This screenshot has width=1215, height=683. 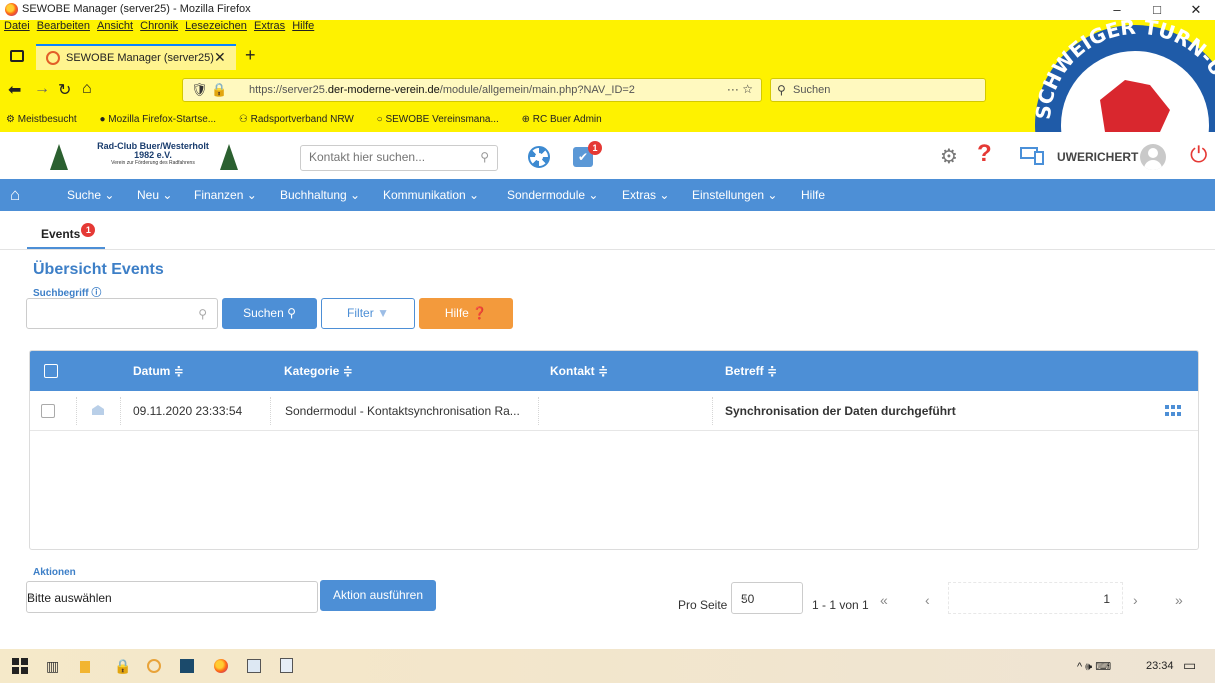 What do you see at coordinates (1117, 10) in the screenshot?
I see `minimize-button: –` at bounding box center [1117, 10].